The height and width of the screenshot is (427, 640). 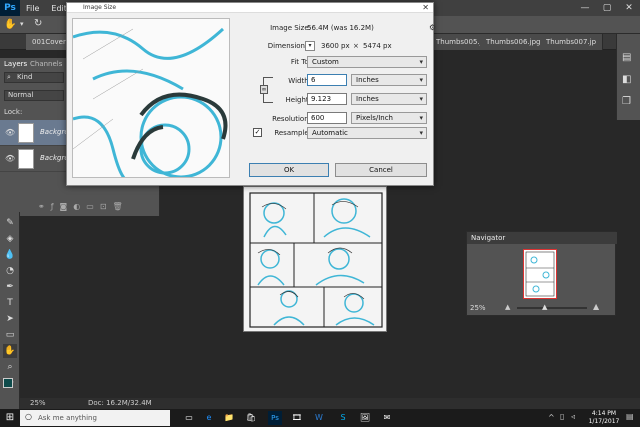 I want to click on windows-start-icon: ⊞, so click(x=10, y=418).